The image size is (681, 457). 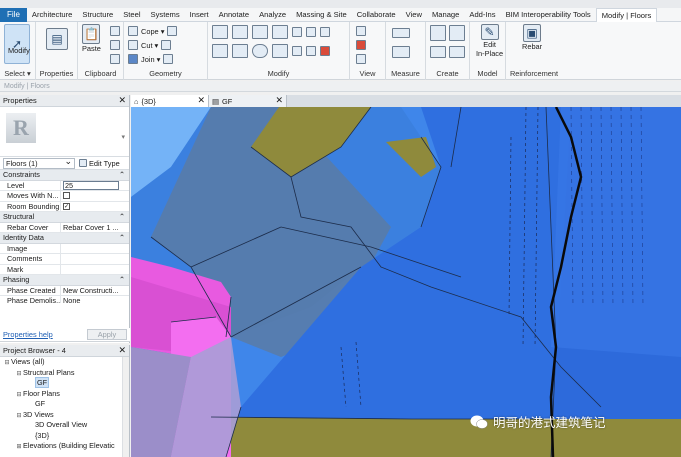 What do you see at coordinates (64, 362) in the screenshot?
I see `tree-item: ⊟Views (all)` at bounding box center [64, 362].